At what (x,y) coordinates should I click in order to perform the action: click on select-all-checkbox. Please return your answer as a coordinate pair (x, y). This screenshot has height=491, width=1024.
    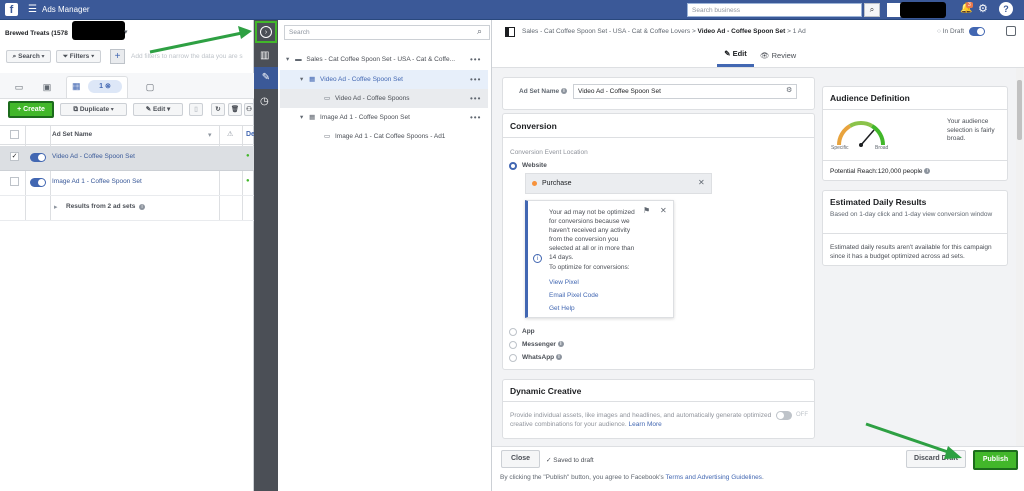
    Looking at the image, I should click on (14, 134).